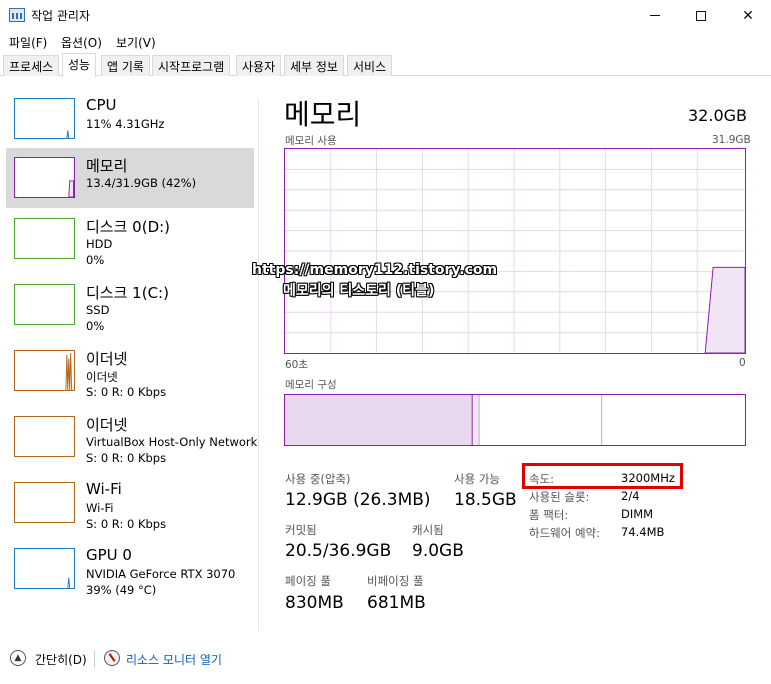 This screenshot has height=684, width=771. What do you see at coordinates (94, 659) in the screenshot?
I see `footer-divider` at bounding box center [94, 659].